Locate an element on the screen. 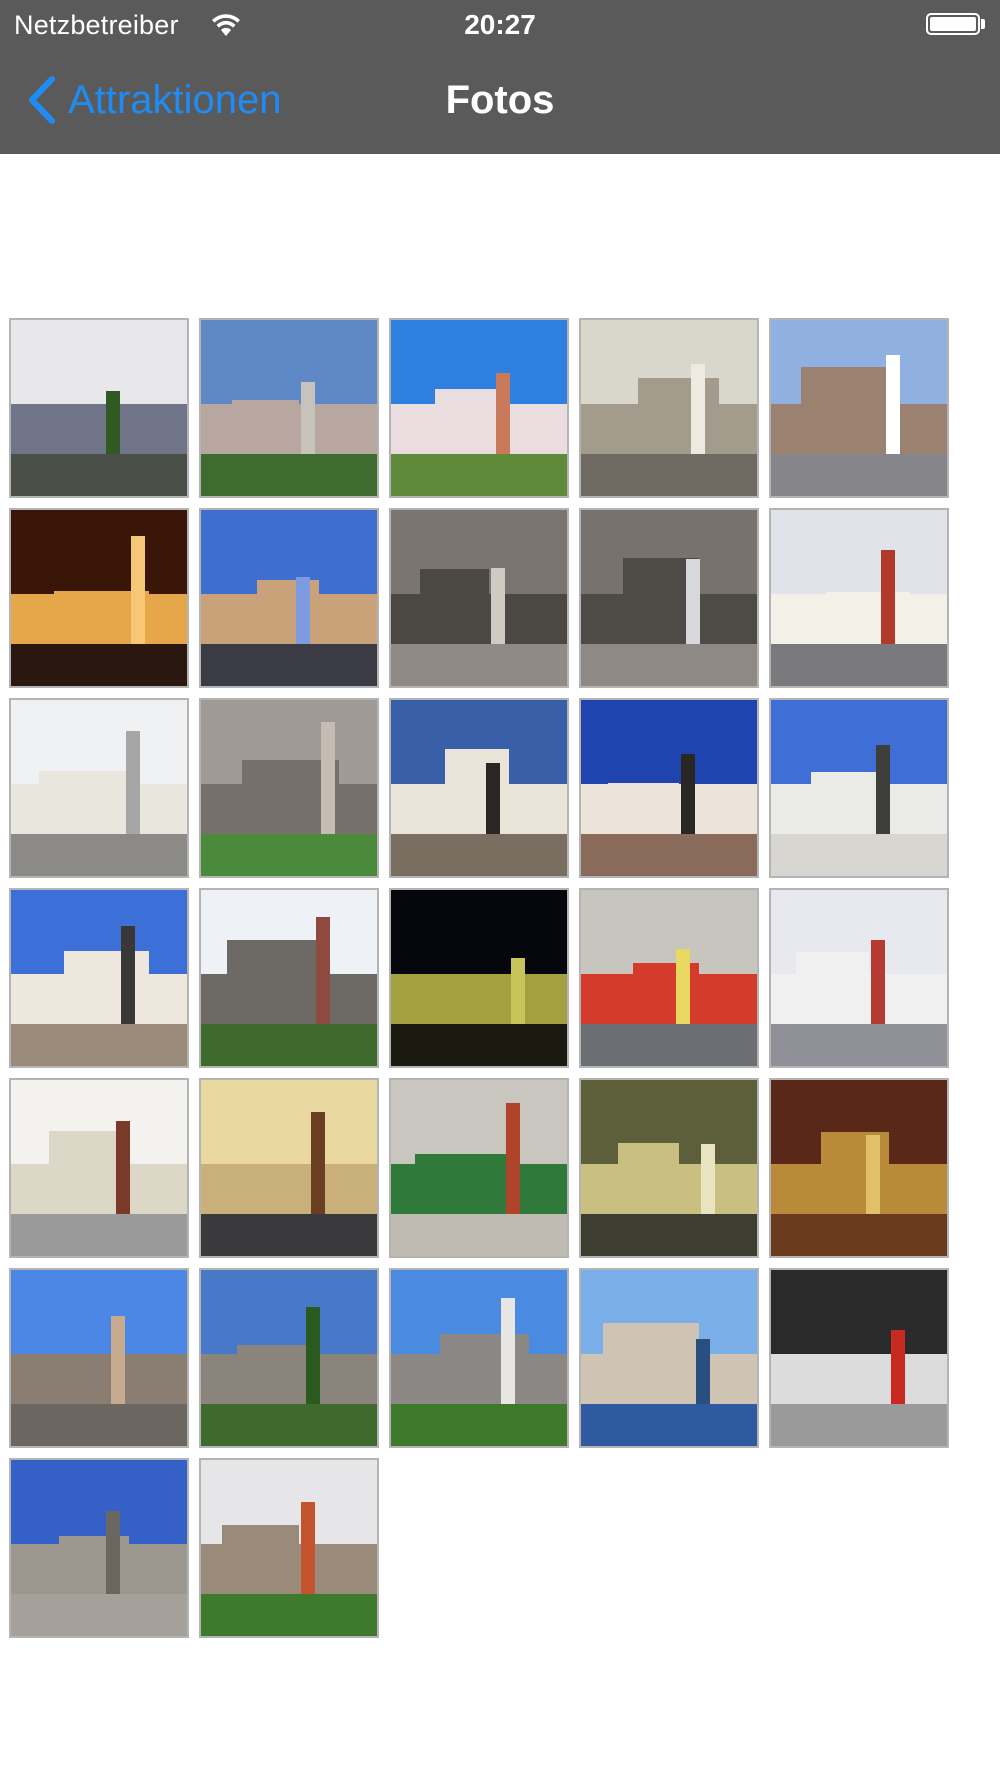 The image size is (1000, 1778). status-bar: Netzbetreiber 20:27 is located at coordinates (500, 25).